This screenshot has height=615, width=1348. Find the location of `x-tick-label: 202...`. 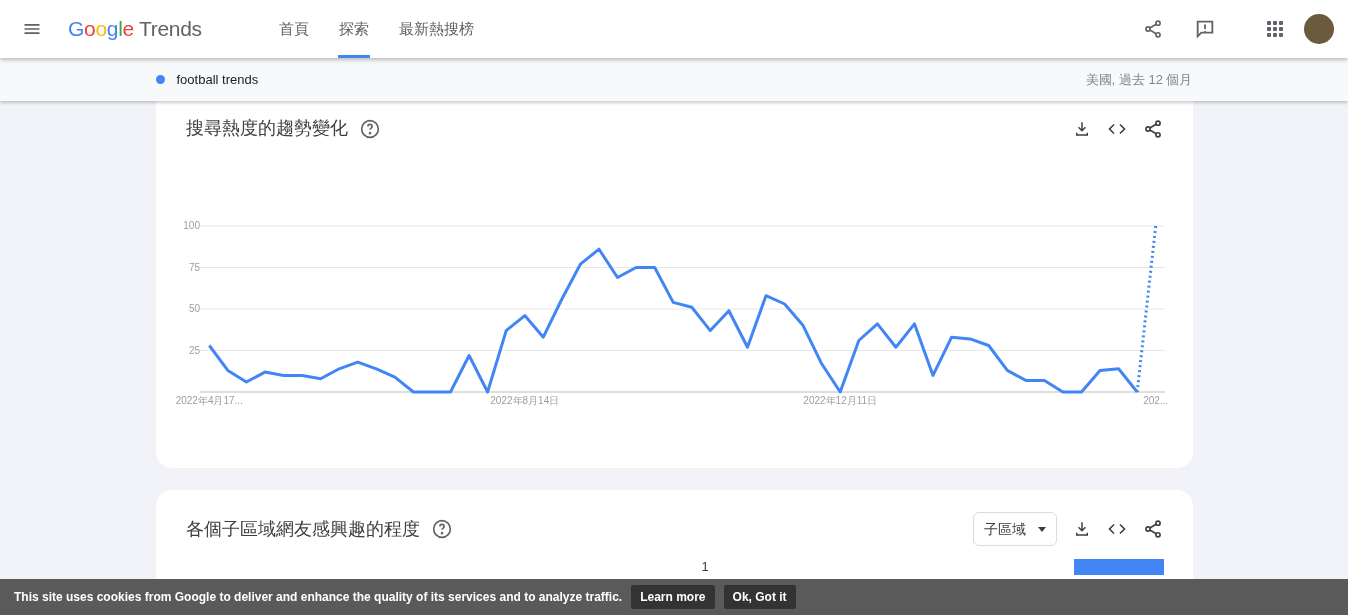

x-tick-label: 202... is located at coordinates (1155, 400).